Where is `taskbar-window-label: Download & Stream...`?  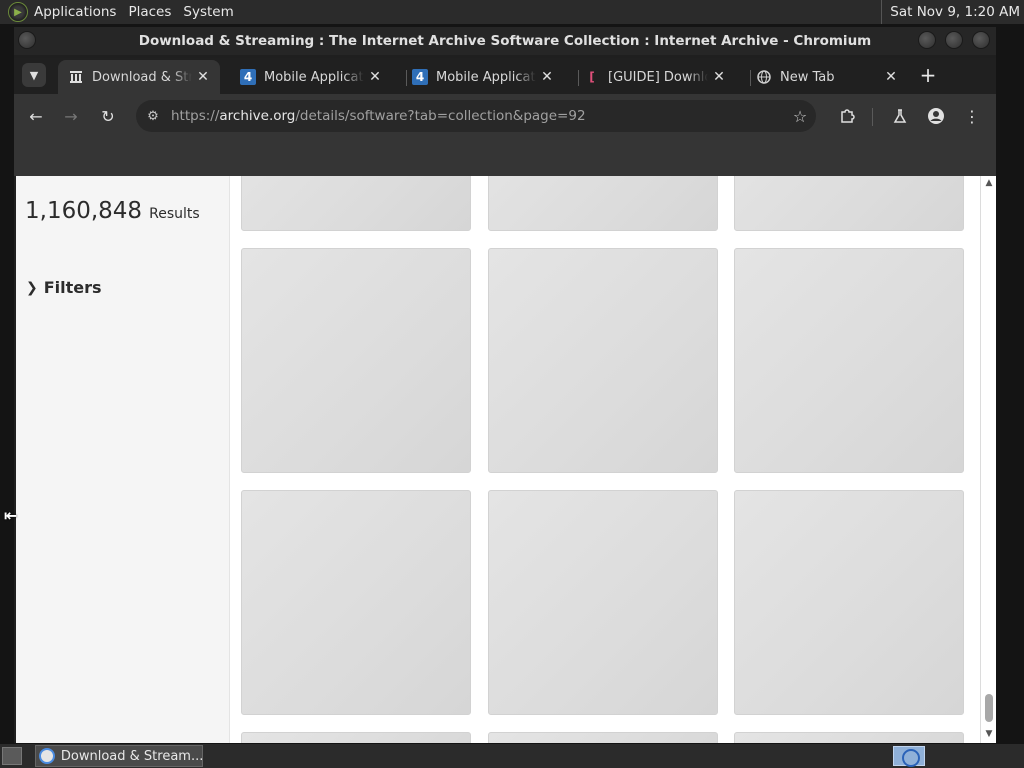 taskbar-window-label: Download & Stream... is located at coordinates (131, 756).